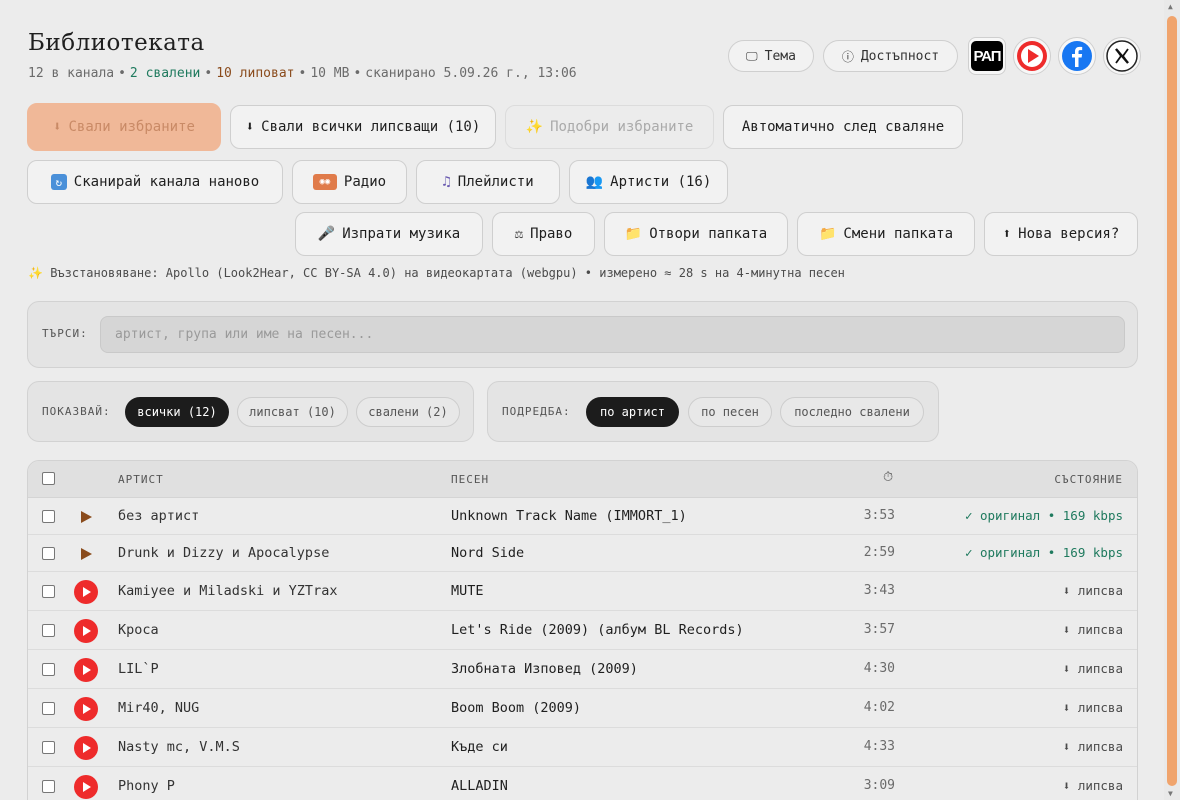 The height and width of the screenshot is (800, 1180). What do you see at coordinates (582, 747) in the screenshot?
I see `table-row: Nasty mc, V.M.S Къде си 4:33 ⬇ липсва` at bounding box center [582, 747].